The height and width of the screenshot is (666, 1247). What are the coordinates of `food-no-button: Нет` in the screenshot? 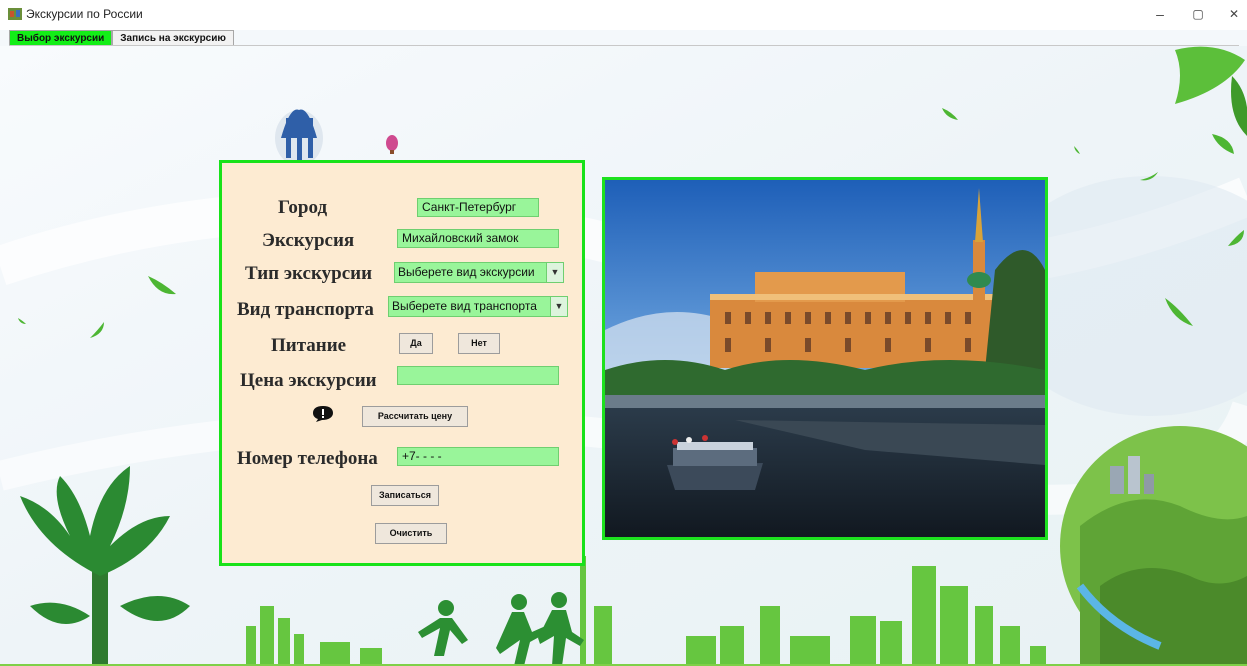 It's located at (479, 343).